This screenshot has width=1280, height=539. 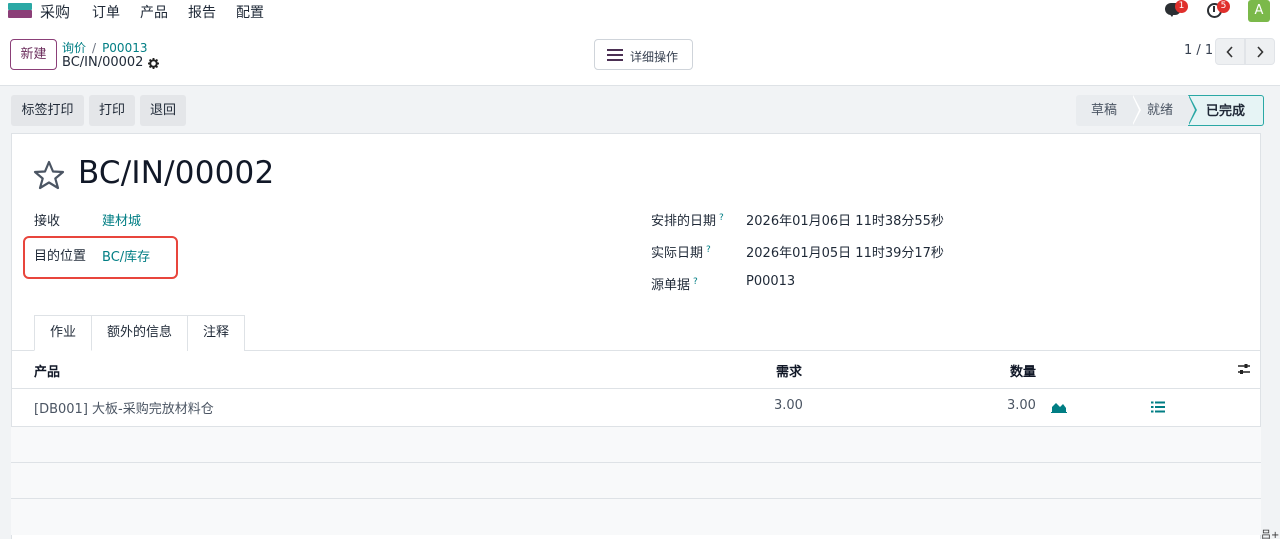 I want to click on breadcrumb-rfq: 询价, so click(x=74, y=48).